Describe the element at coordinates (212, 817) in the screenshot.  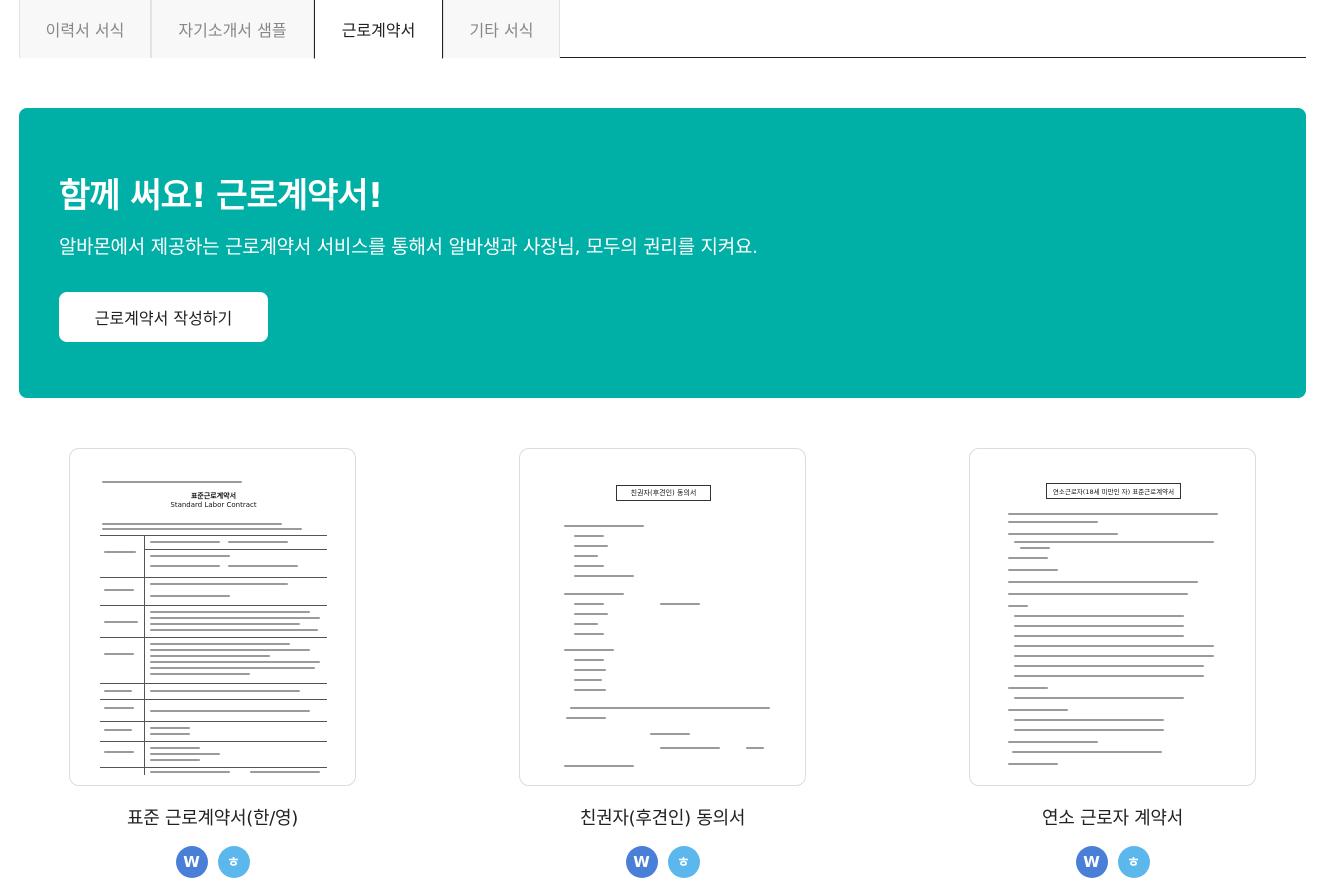
I see `form-card-title: 표준 근로계약서(한/영)` at that location.